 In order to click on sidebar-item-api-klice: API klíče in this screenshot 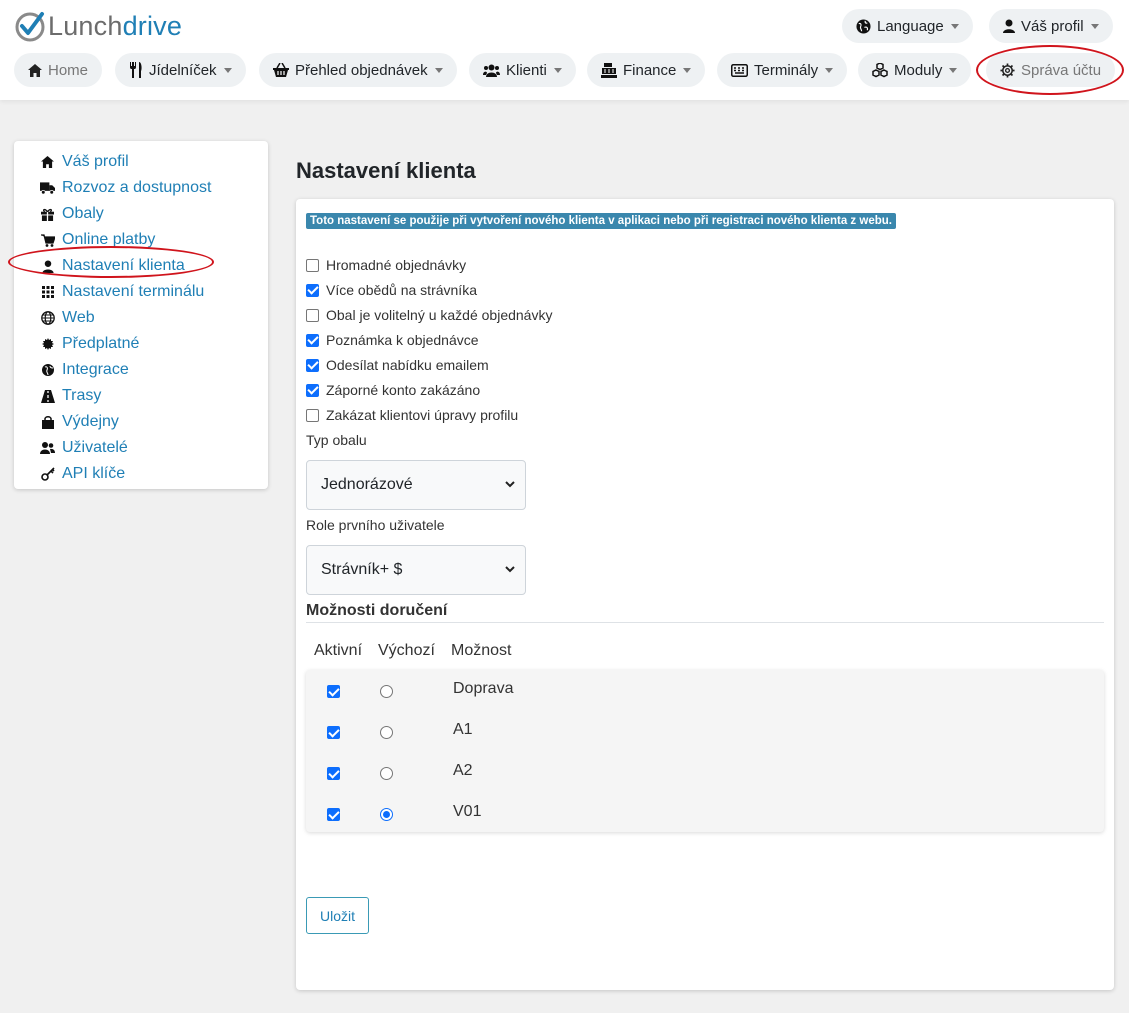, I will do `click(141, 474)`.